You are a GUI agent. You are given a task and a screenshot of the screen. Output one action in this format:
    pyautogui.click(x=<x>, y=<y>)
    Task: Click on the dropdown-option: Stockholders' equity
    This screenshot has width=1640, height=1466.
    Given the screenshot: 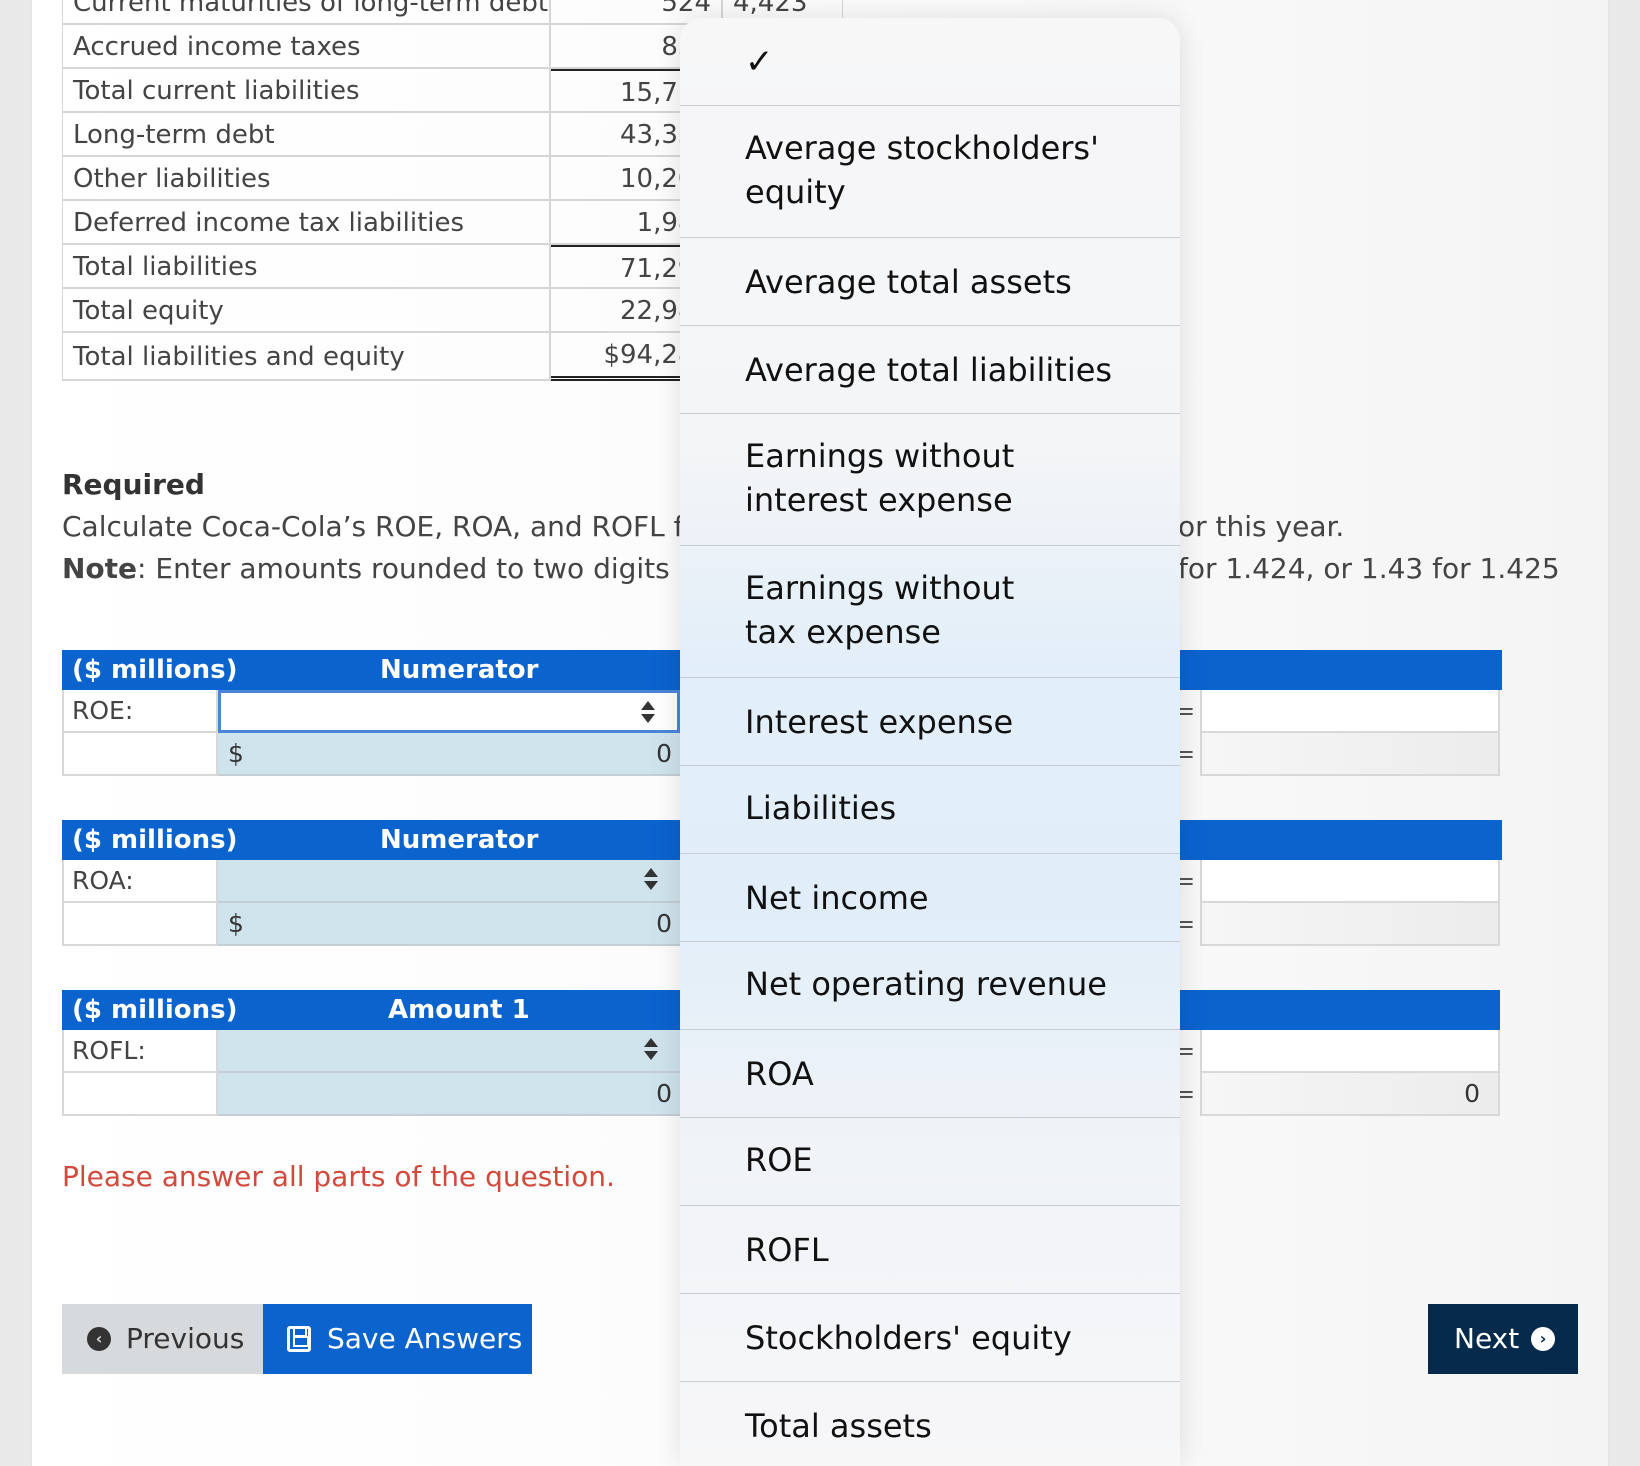 What is the action you would take?
    pyautogui.click(x=930, y=1338)
    